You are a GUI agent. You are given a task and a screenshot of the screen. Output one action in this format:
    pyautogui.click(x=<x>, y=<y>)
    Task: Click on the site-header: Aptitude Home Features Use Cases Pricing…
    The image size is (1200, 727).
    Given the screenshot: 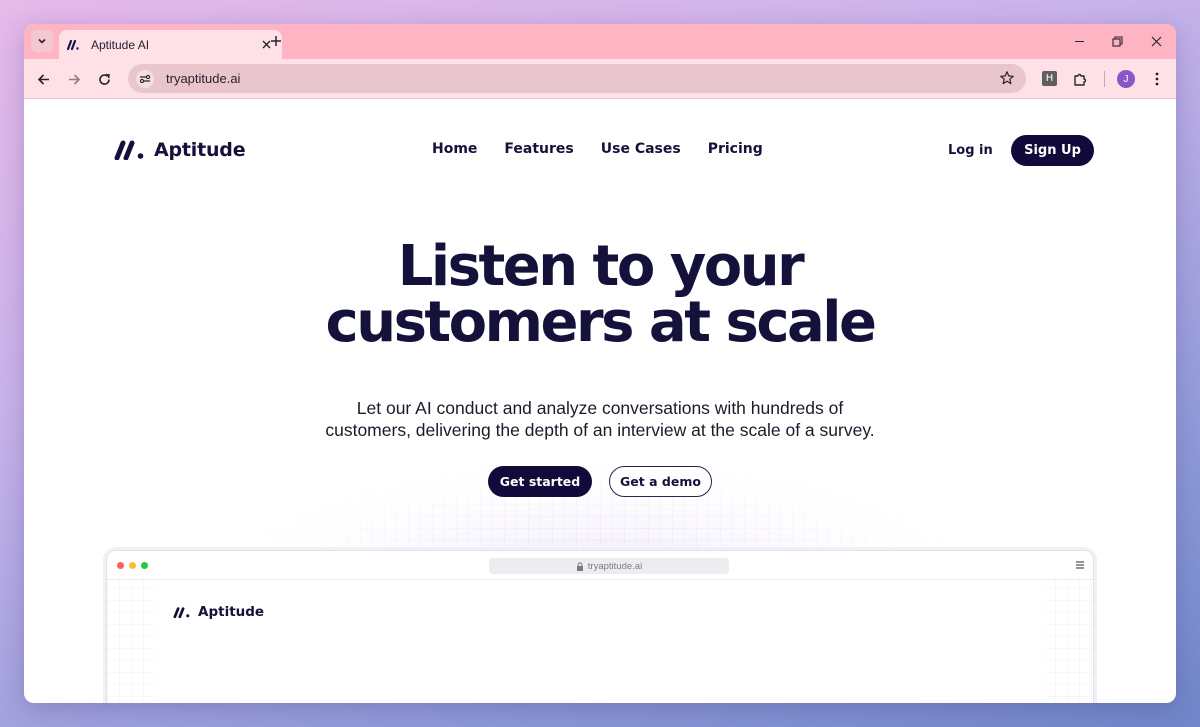 What is the action you would take?
    pyautogui.click(x=600, y=149)
    